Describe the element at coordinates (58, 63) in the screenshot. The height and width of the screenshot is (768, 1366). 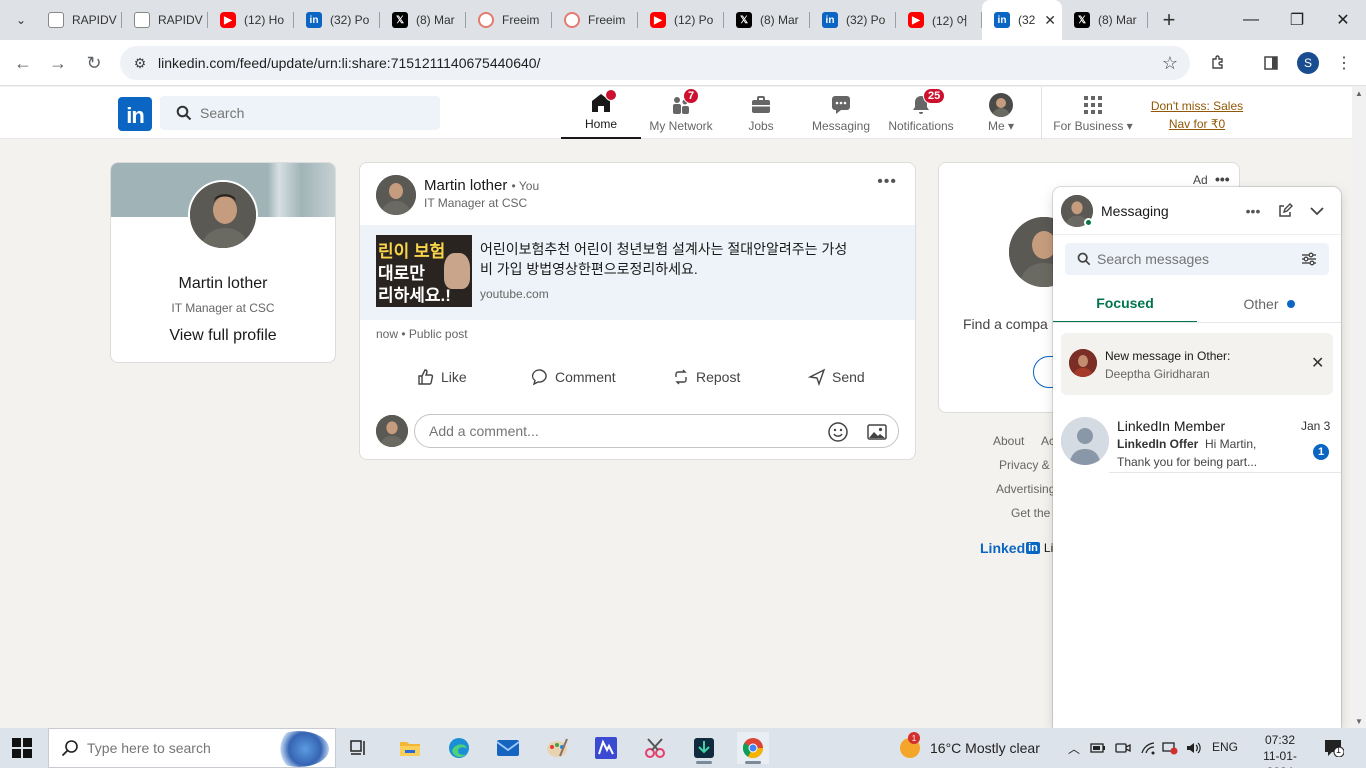
I see `forward-button: →` at that location.